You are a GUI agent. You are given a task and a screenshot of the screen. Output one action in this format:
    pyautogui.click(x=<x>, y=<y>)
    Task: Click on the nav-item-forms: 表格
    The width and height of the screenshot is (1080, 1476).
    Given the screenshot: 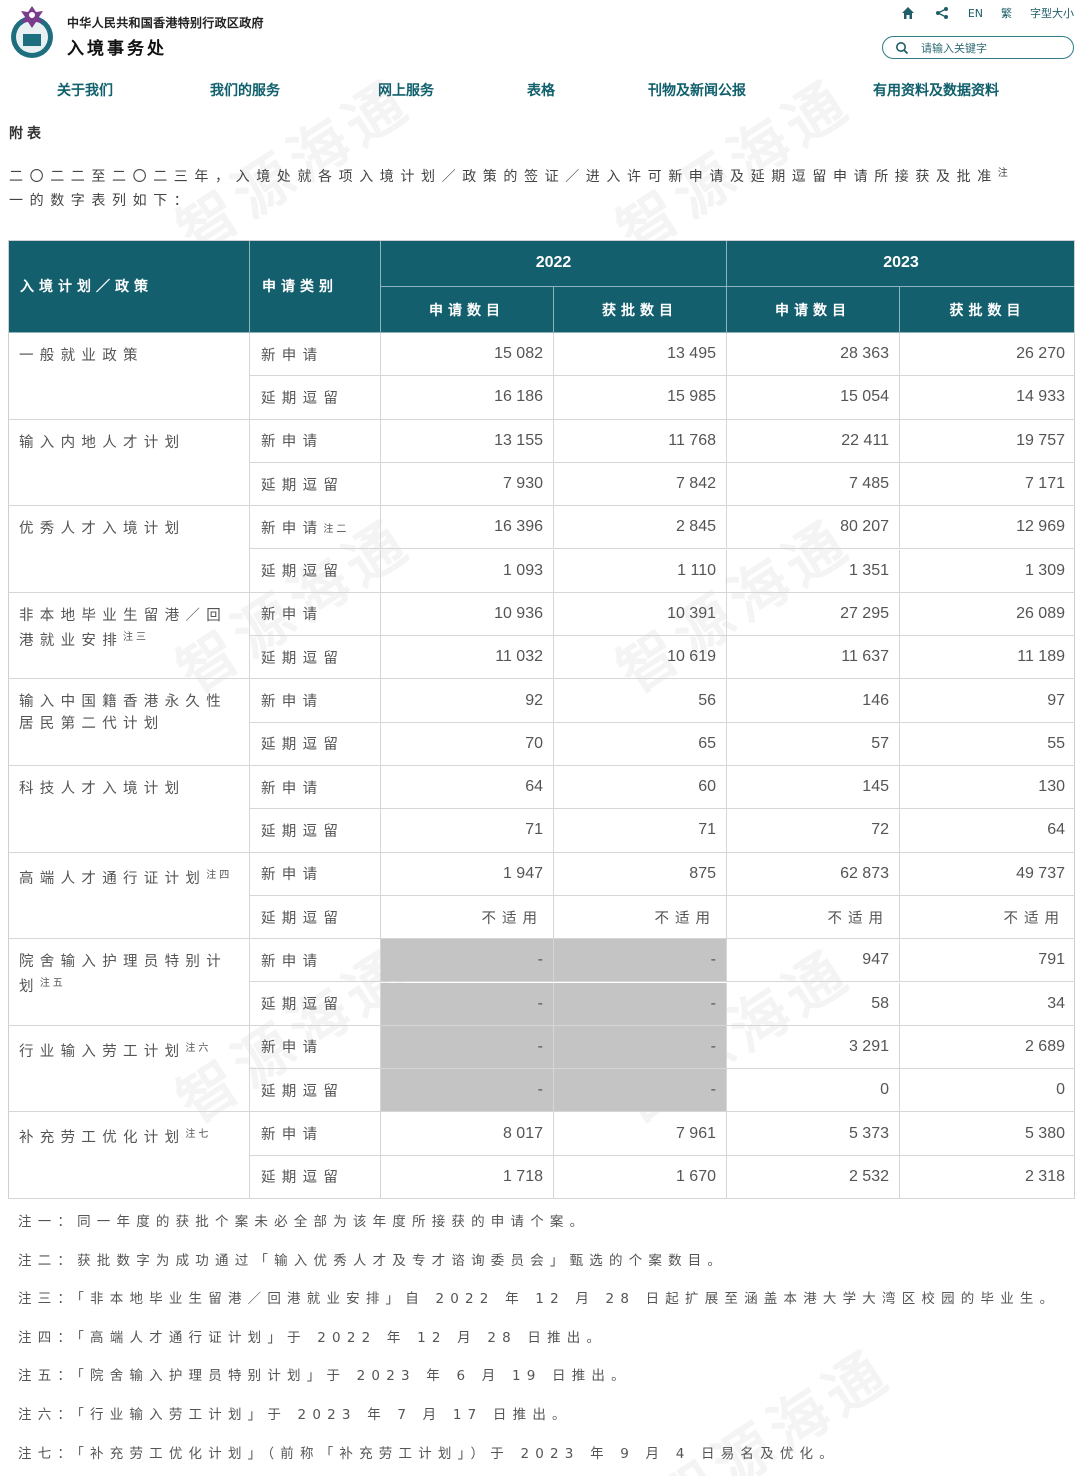 What is the action you would take?
    pyautogui.click(x=541, y=90)
    